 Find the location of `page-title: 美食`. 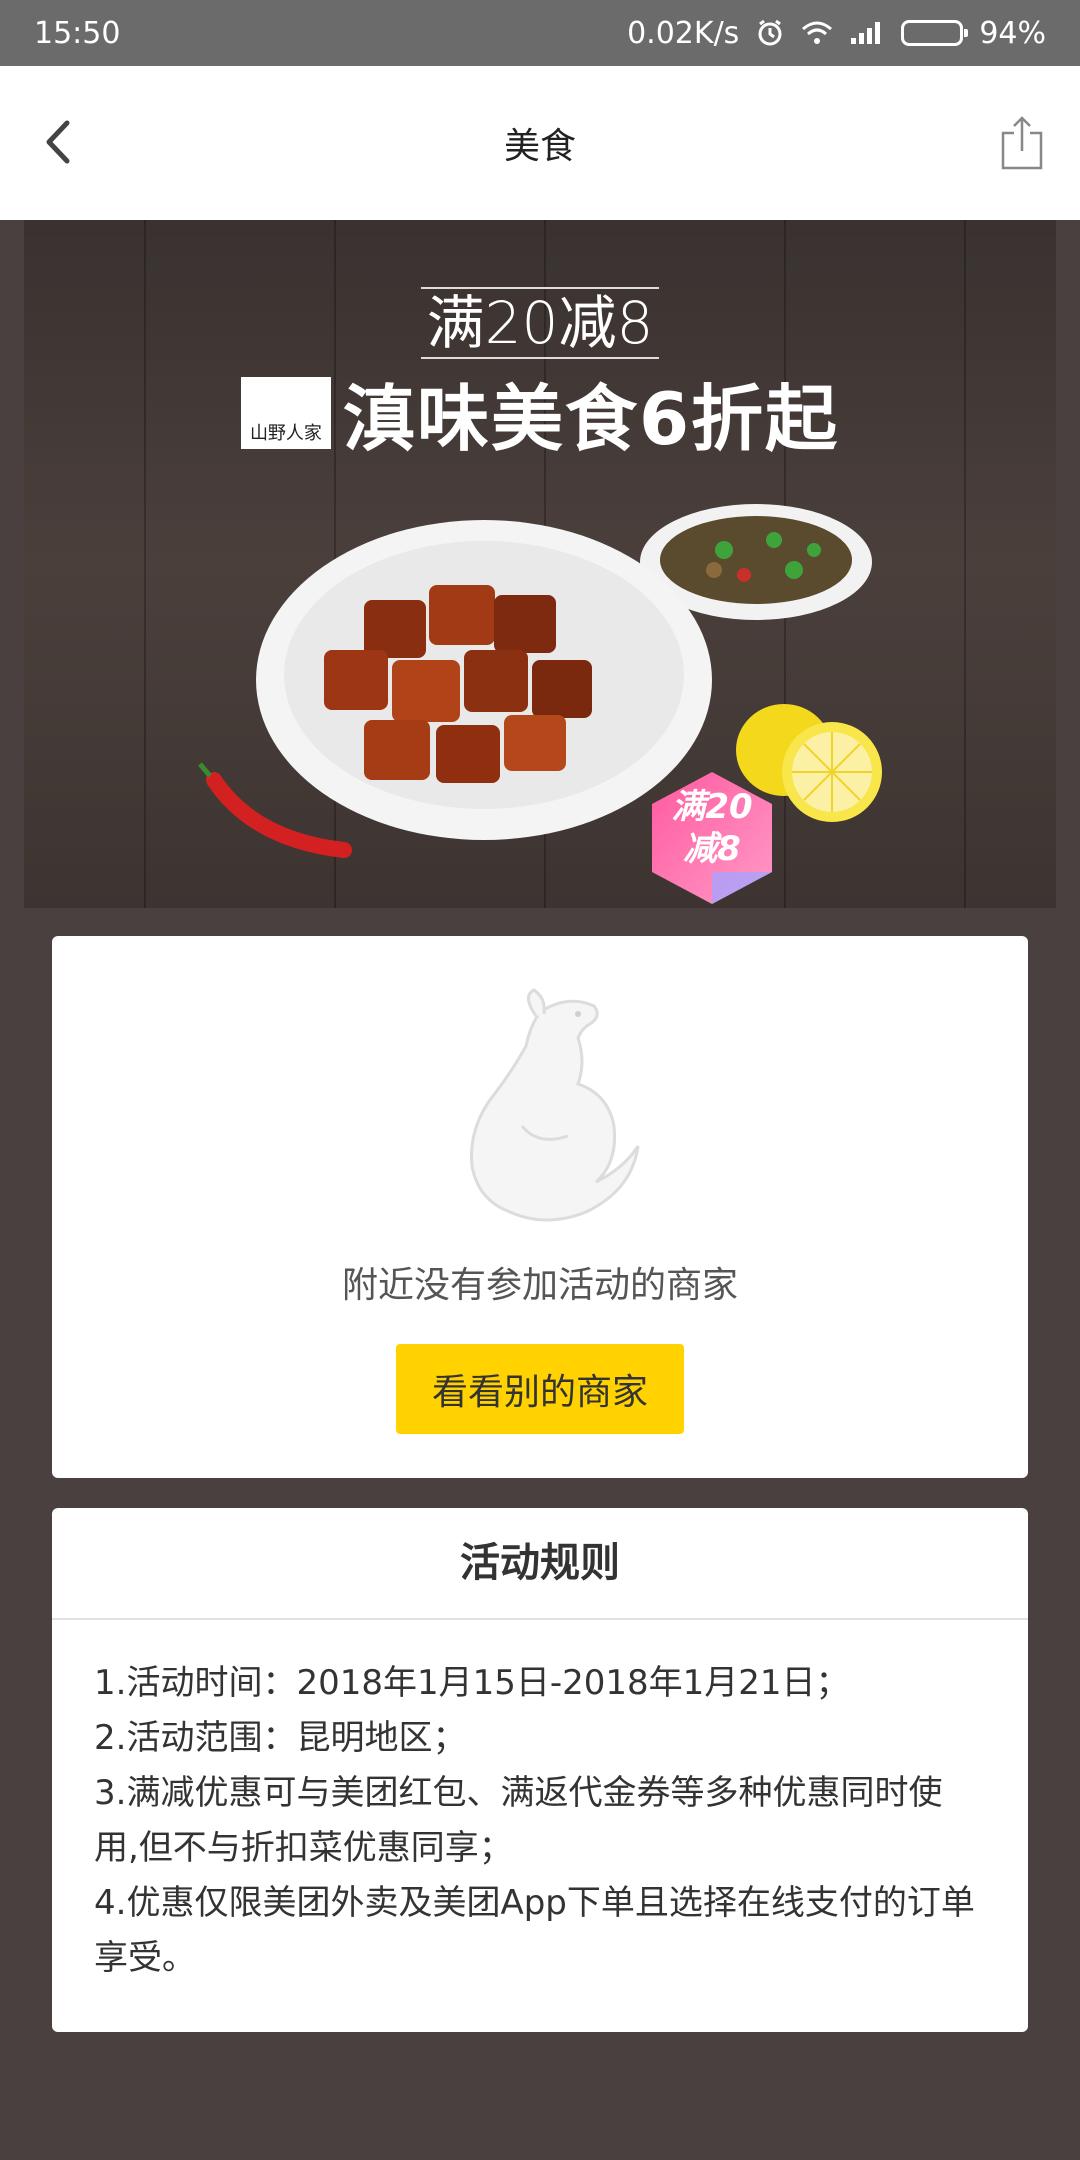

page-title: 美食 is located at coordinates (539, 146).